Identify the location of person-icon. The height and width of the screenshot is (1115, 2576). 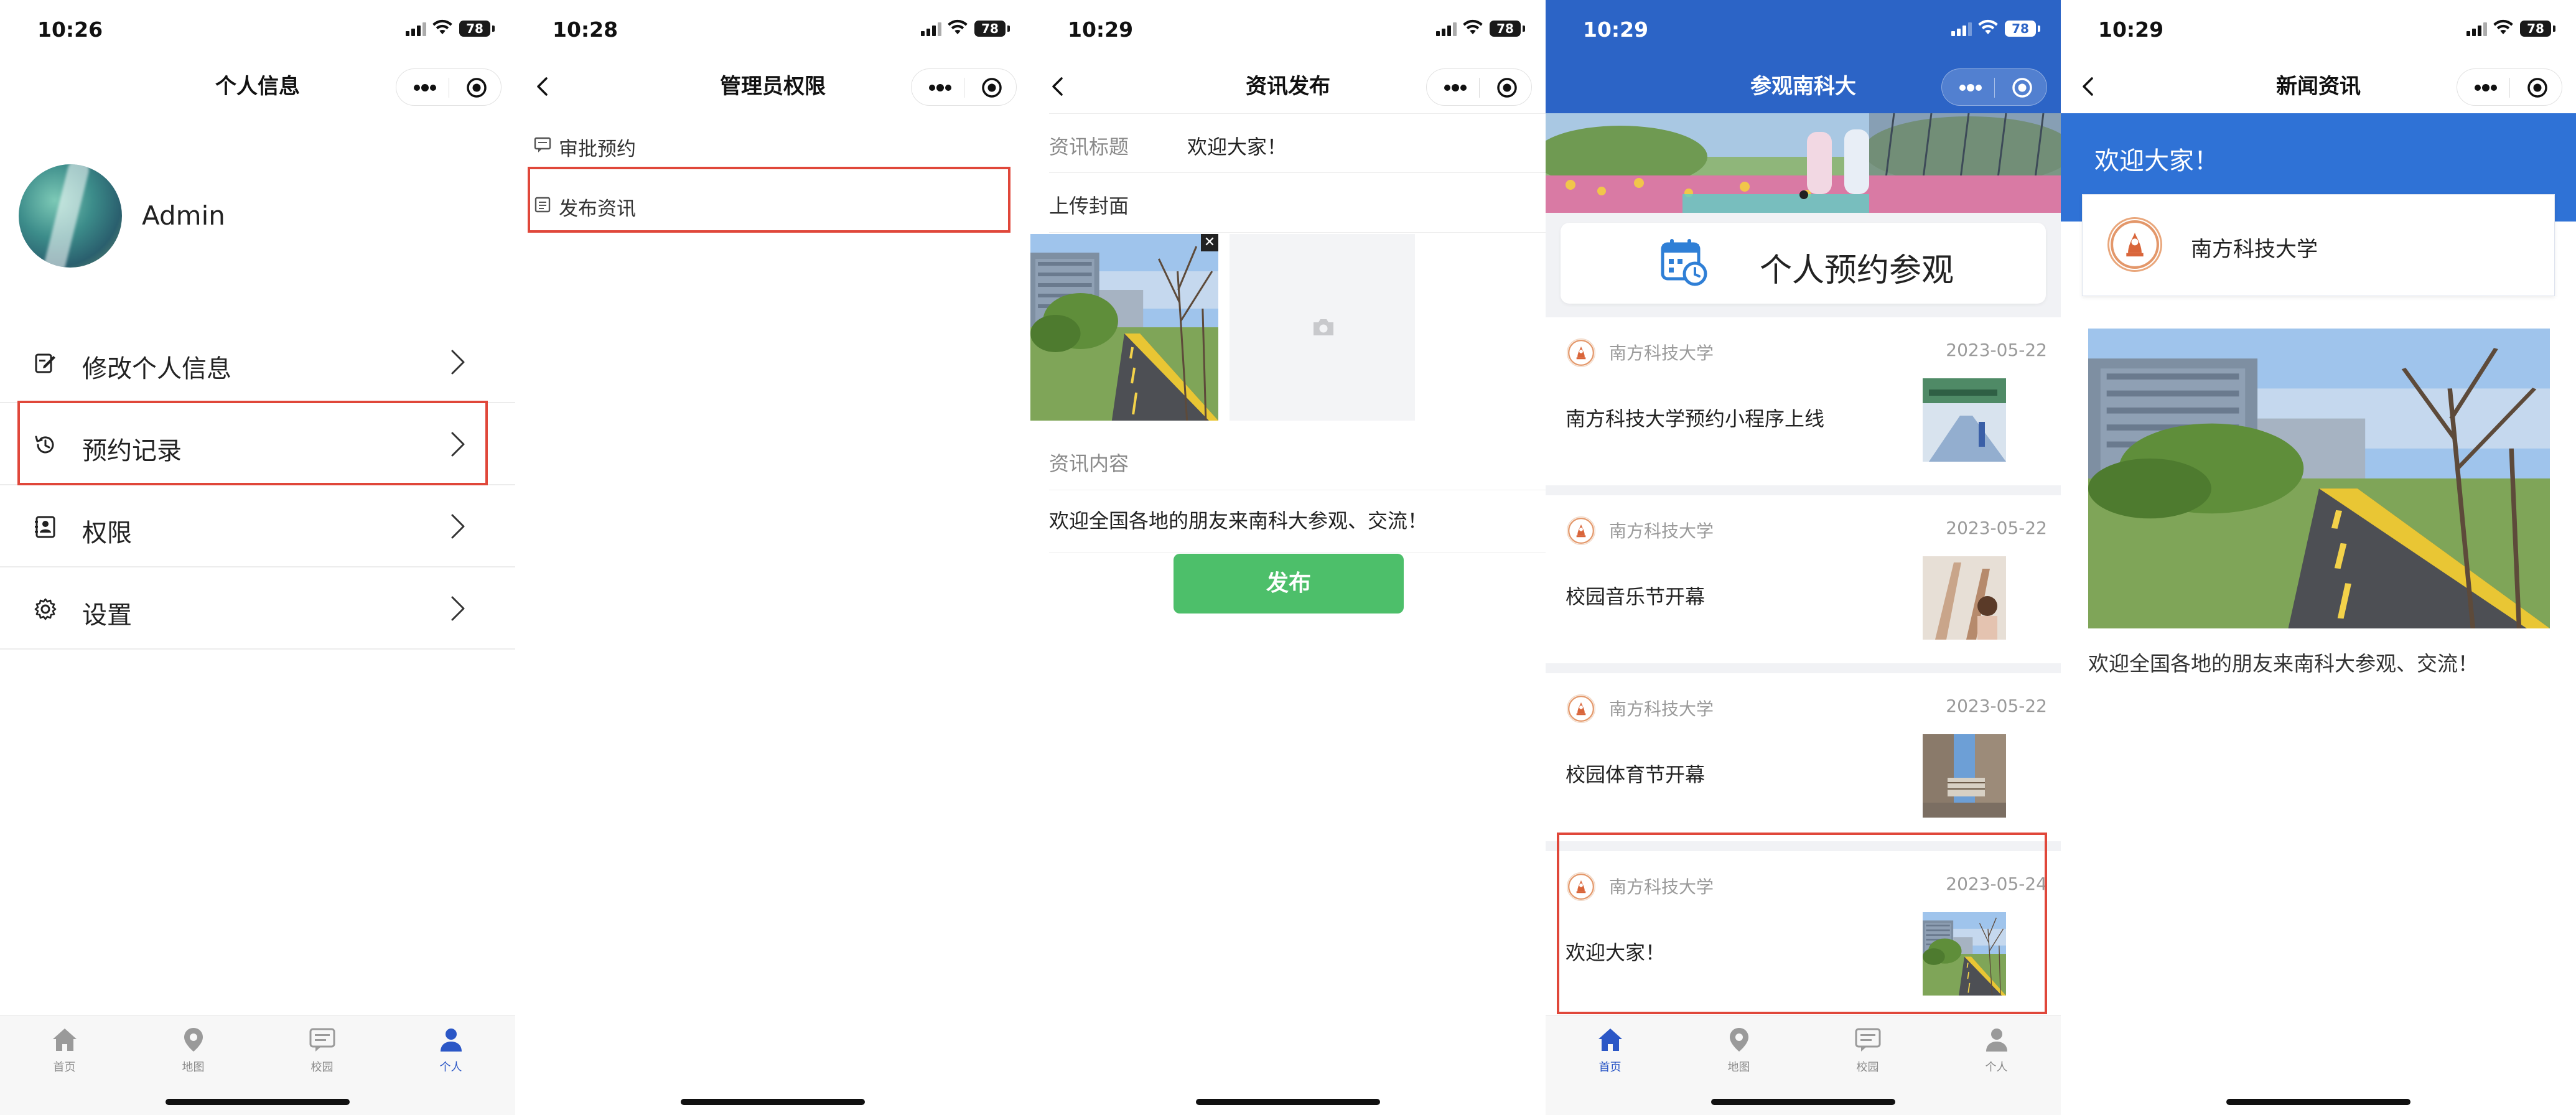
(1997, 1039).